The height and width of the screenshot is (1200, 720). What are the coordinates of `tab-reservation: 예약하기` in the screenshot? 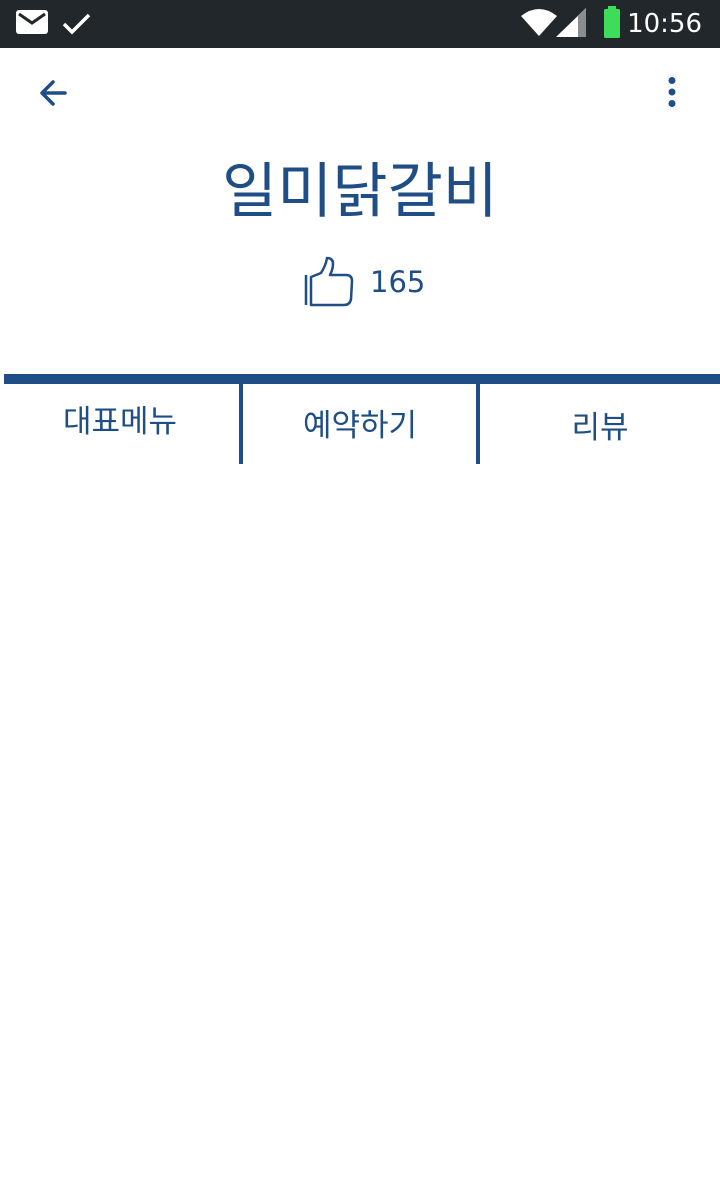 It's located at (360, 424).